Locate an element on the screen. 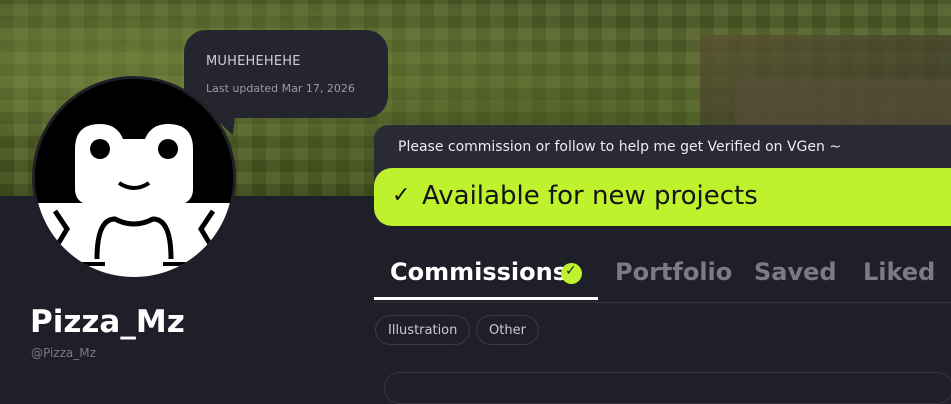  display-name: Pizza_Mz is located at coordinates (107, 322).